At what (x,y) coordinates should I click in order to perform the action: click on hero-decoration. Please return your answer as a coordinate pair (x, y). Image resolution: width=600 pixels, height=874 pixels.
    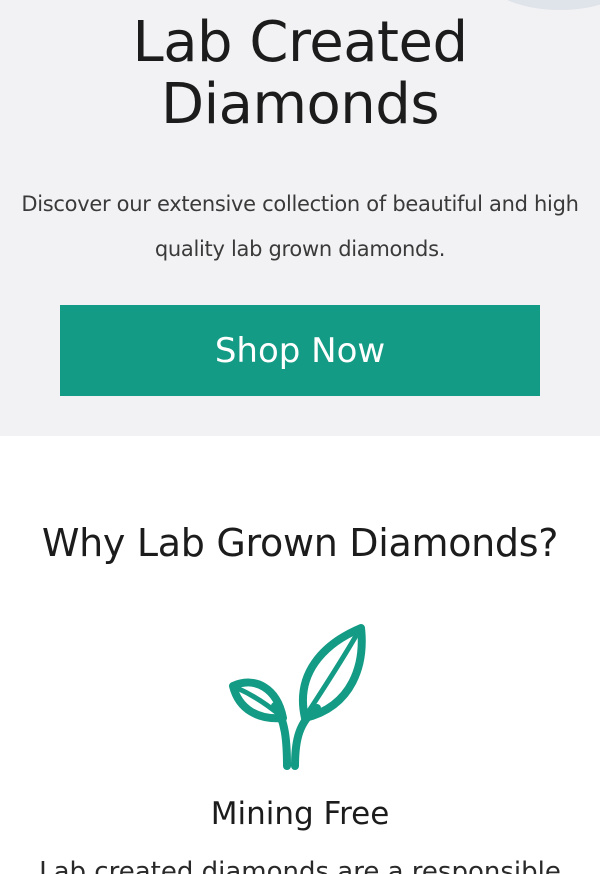
    Looking at the image, I should click on (540, 5).